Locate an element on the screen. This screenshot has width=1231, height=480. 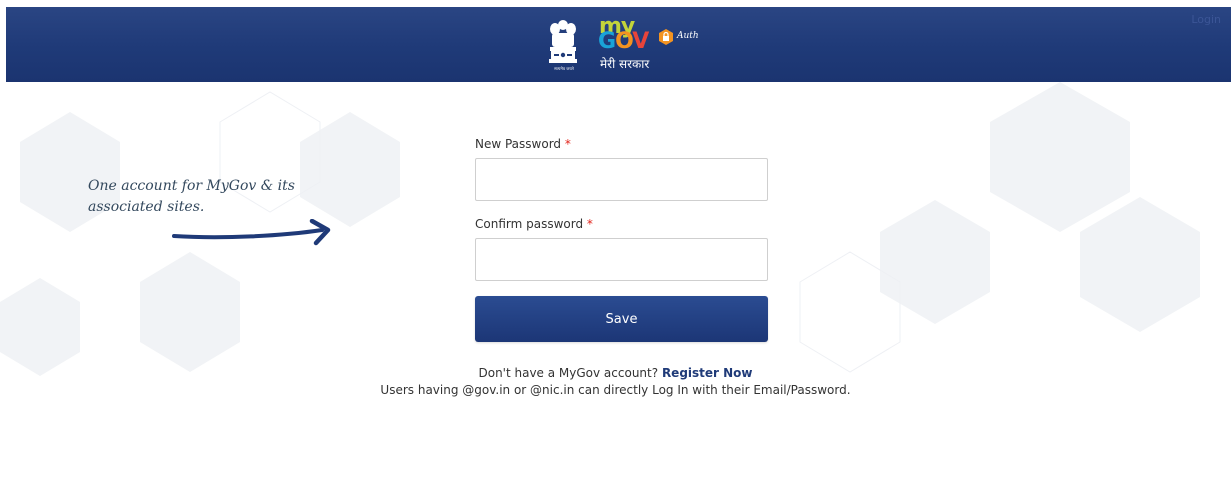
auth-label: Auth is located at coordinates (688, 36).